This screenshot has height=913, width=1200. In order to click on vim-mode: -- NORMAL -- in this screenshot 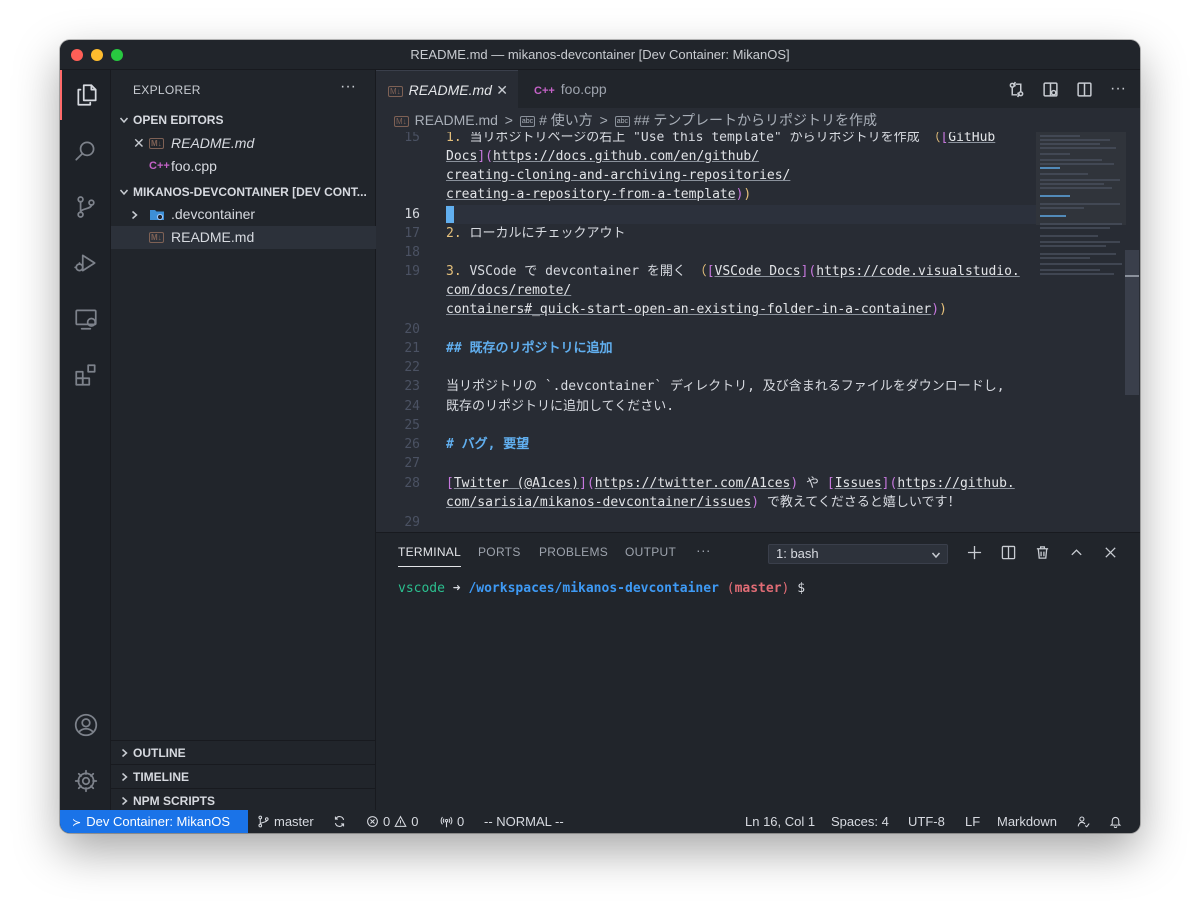, I will do `click(524, 821)`.